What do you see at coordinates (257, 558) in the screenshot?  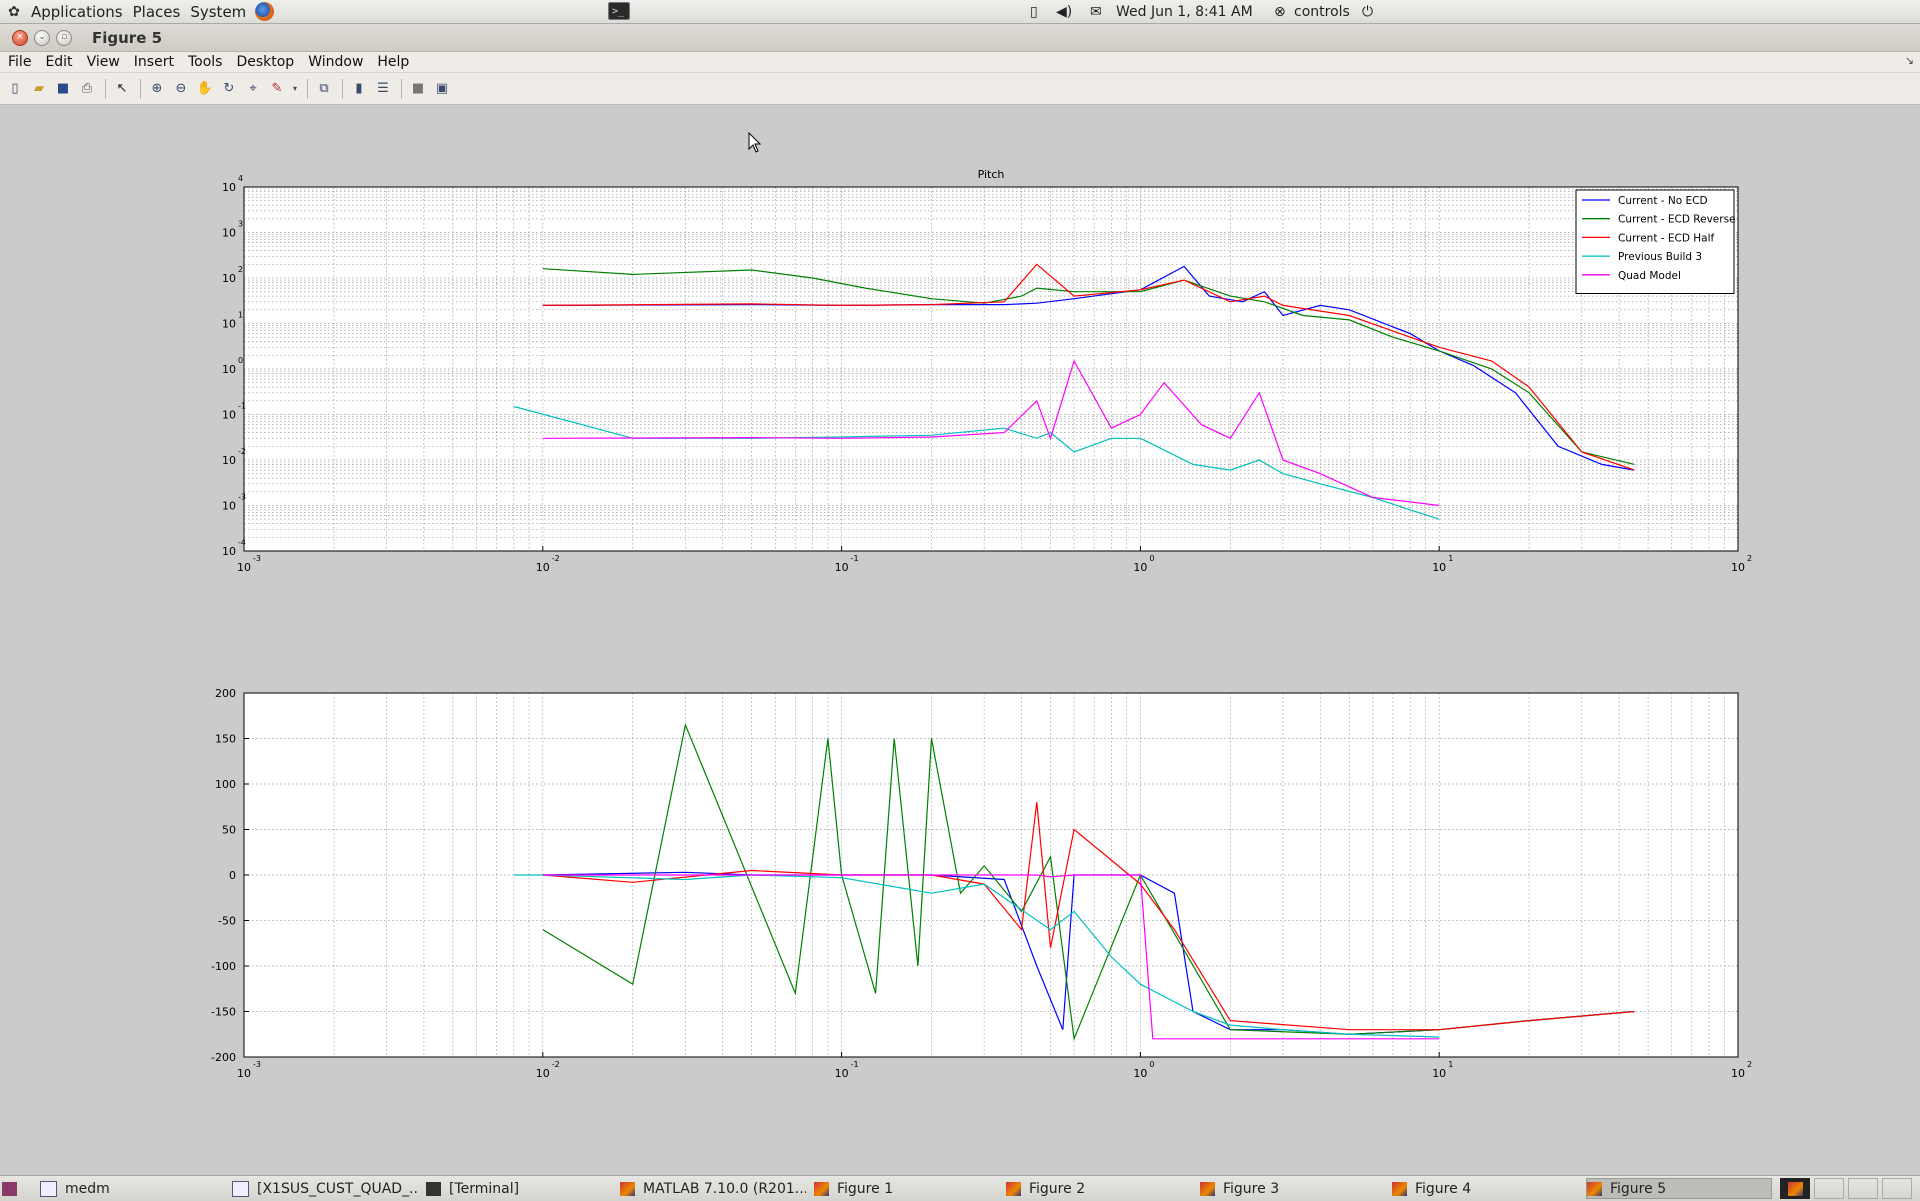 I see `x-tick-exponent: -3` at bounding box center [257, 558].